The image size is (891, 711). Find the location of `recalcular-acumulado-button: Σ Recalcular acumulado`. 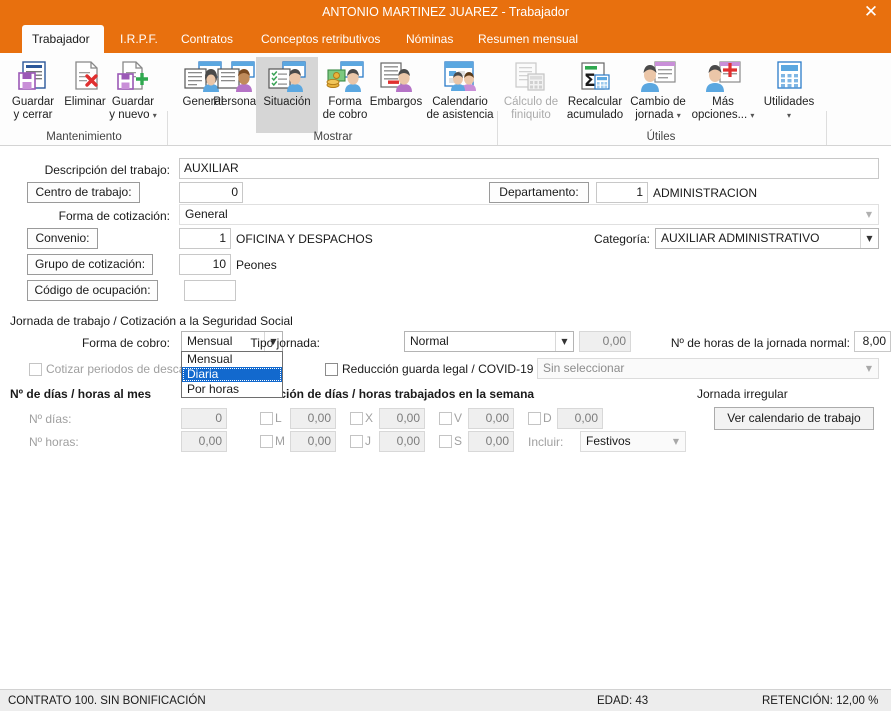

recalcular-acumulado-button: Σ Recalcular acumulado is located at coordinates (595, 95).